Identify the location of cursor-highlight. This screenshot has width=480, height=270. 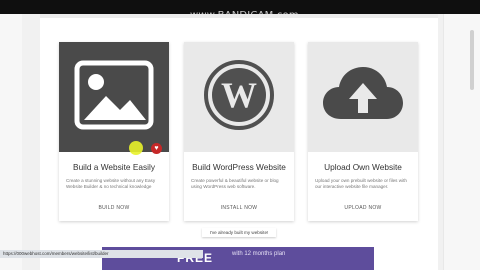
(136, 148).